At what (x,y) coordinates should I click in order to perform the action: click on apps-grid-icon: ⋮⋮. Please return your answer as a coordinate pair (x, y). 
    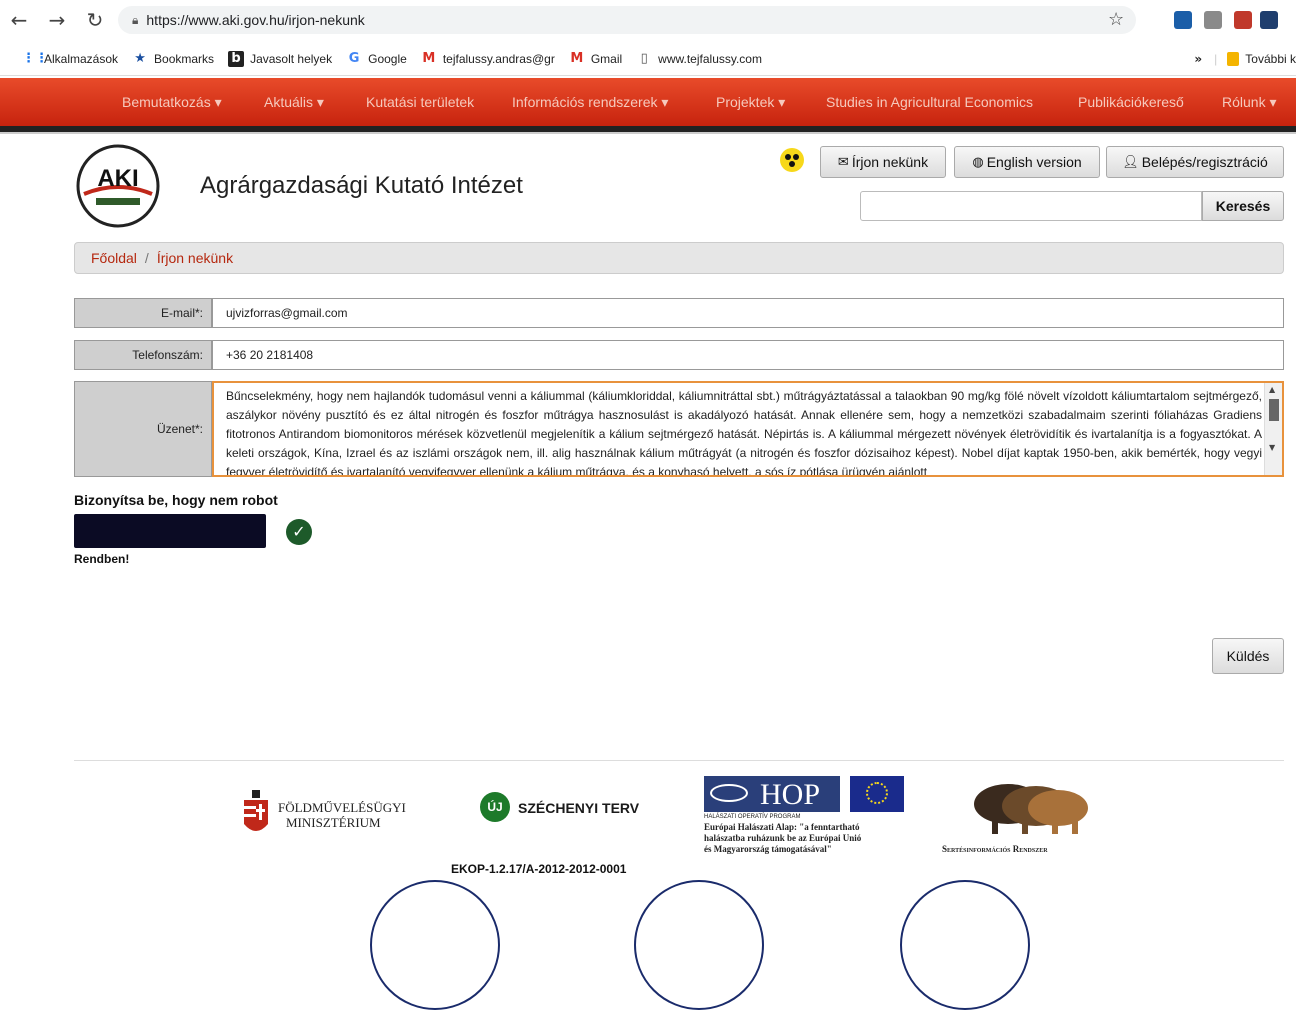
    Looking at the image, I should click on (35, 58).